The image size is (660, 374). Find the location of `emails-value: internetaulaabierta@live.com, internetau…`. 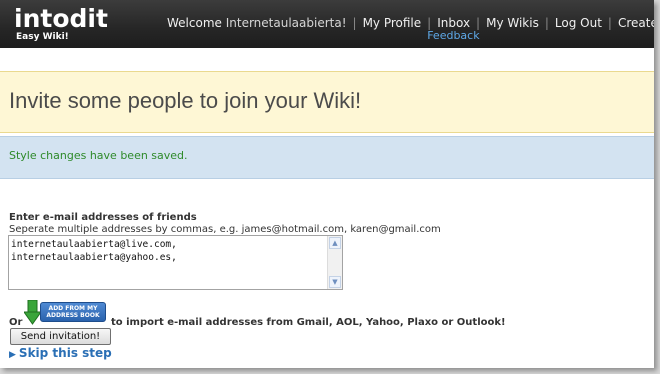

emails-value: internetaulaabierta@live.com, internetau… is located at coordinates (94, 251).